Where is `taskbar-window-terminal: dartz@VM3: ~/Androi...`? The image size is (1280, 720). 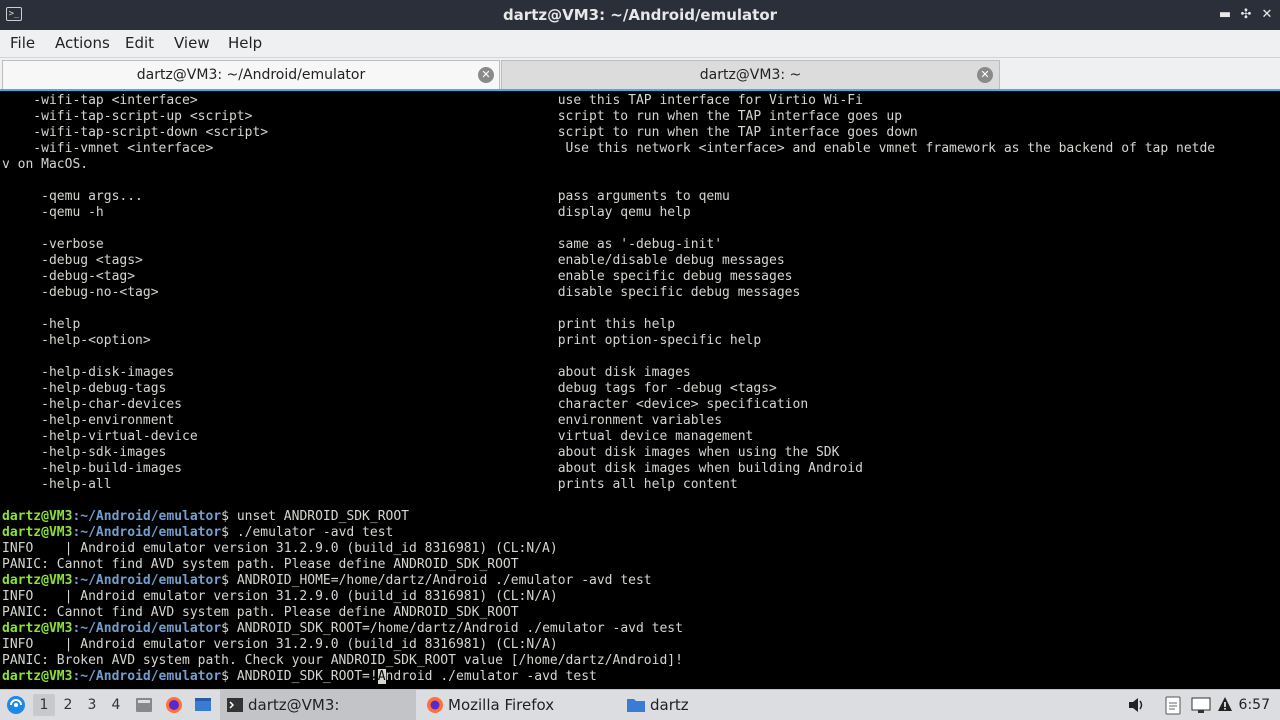
taskbar-window-terminal: dartz@VM3: ~/Androi... is located at coordinates (318, 705).